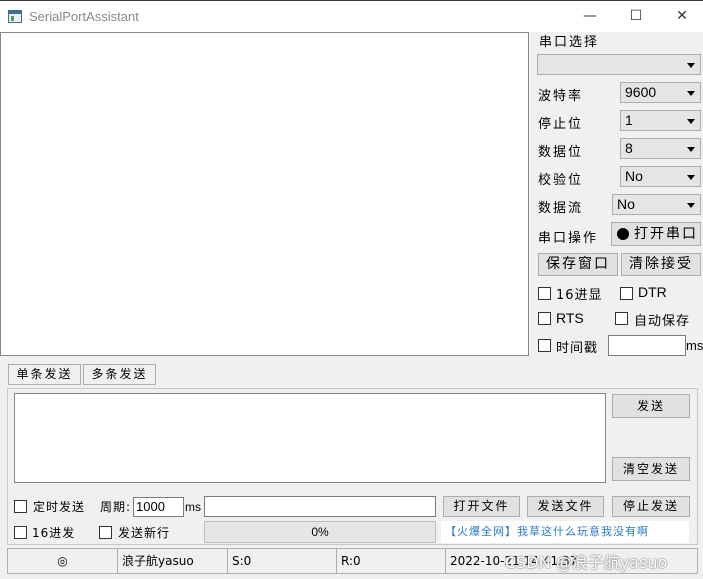 This screenshot has height=579, width=703. I want to click on dtr-label: DTR, so click(652, 292).